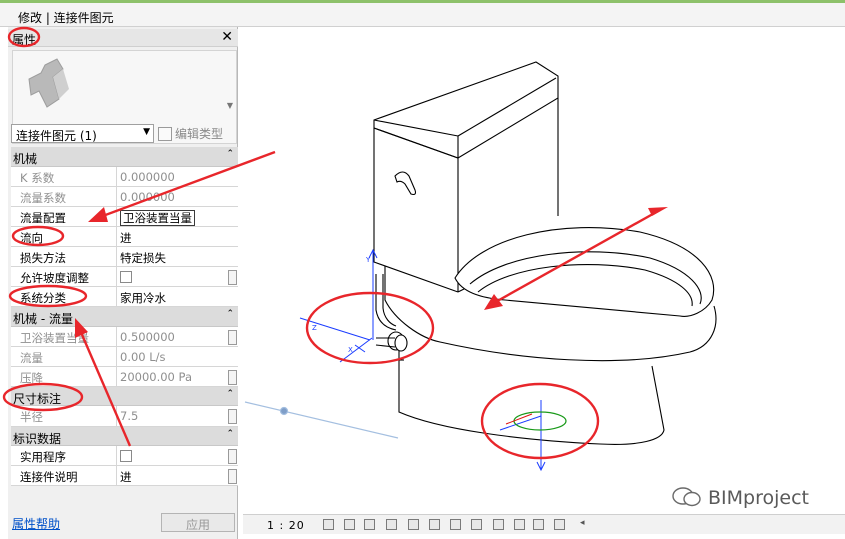  I want to click on property-value: 7.5, so click(172, 415).